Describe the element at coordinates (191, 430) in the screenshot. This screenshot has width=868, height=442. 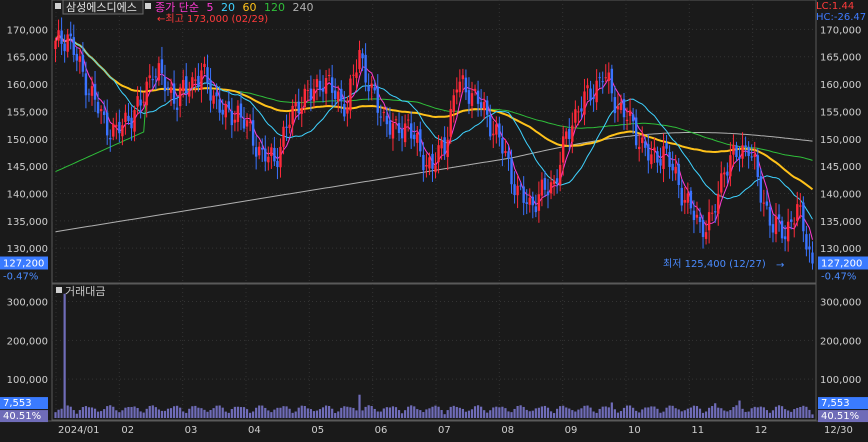
I see `month-tick-label: 03` at that location.